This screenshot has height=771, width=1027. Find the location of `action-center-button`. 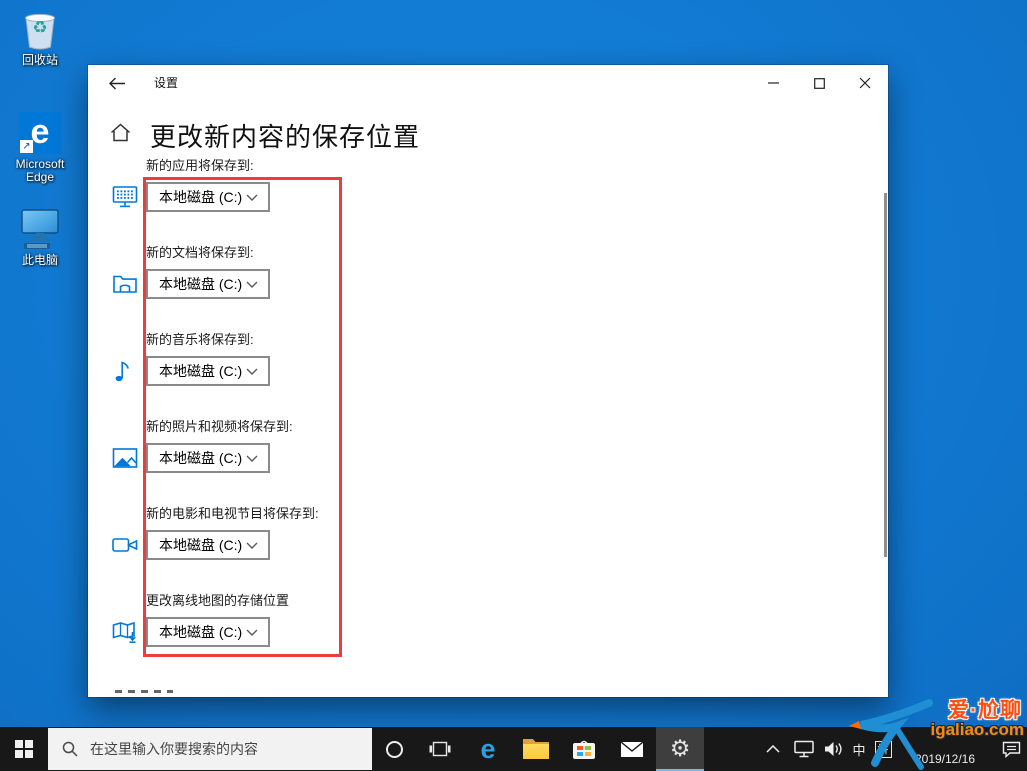

action-center-button is located at coordinates (1011, 749).